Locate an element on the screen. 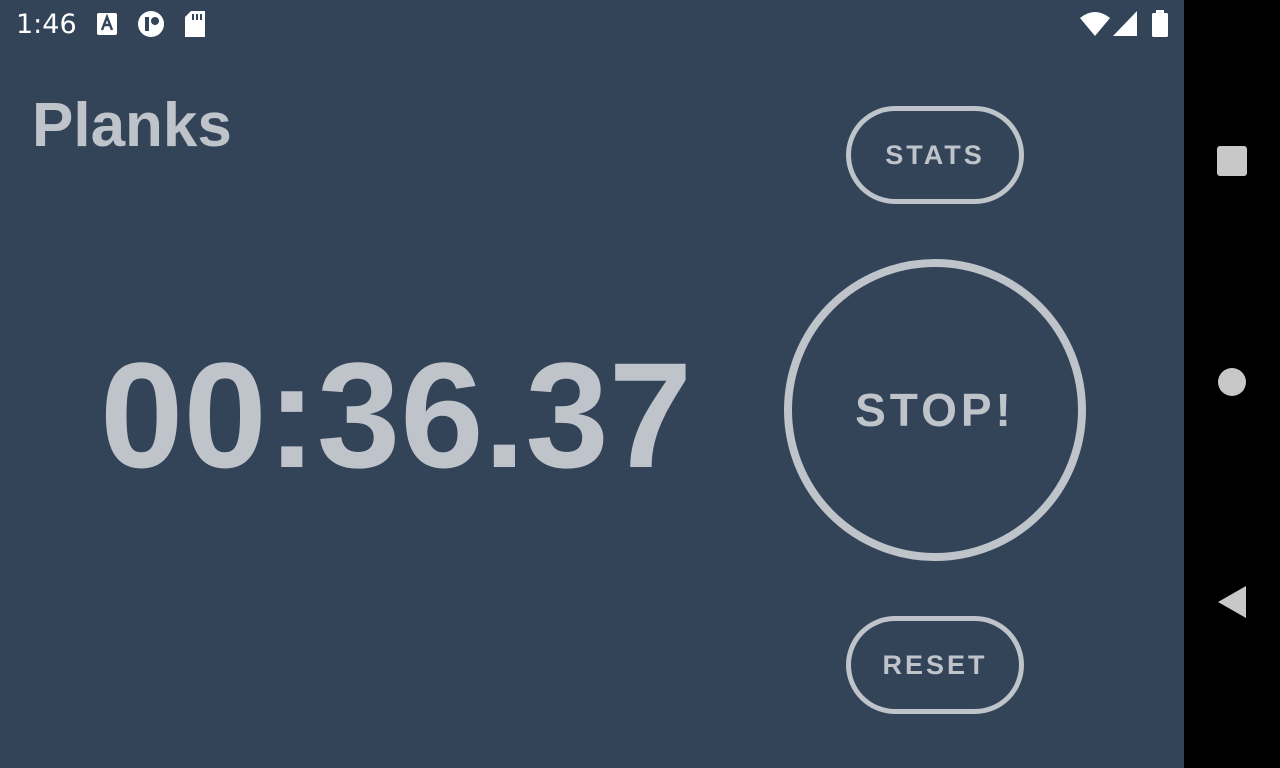  stats-button: STATS is located at coordinates (935, 155).